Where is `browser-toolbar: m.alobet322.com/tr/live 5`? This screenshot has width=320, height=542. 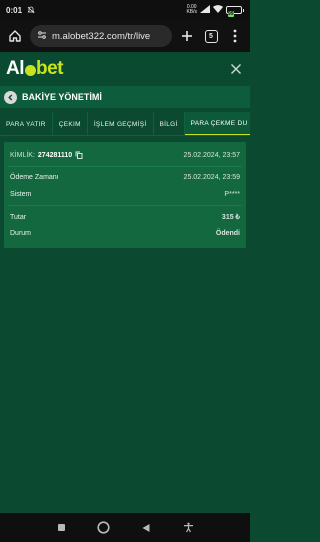
browser-toolbar: m.alobet322.com/tr/live 5 is located at coordinates (125, 36).